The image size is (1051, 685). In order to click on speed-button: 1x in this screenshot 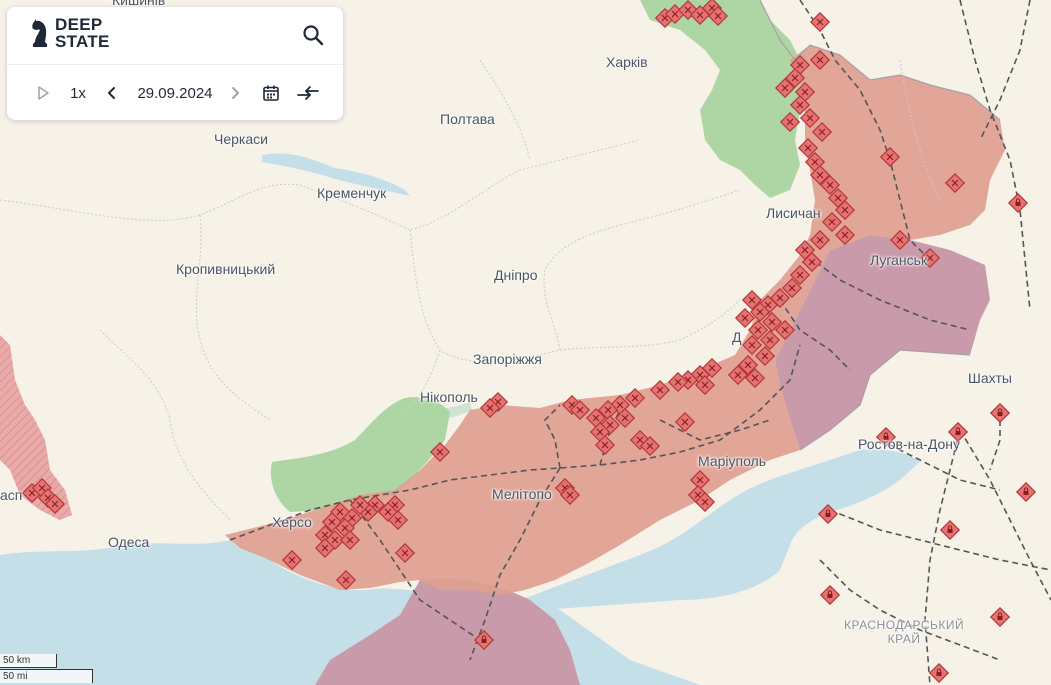, I will do `click(78, 93)`.